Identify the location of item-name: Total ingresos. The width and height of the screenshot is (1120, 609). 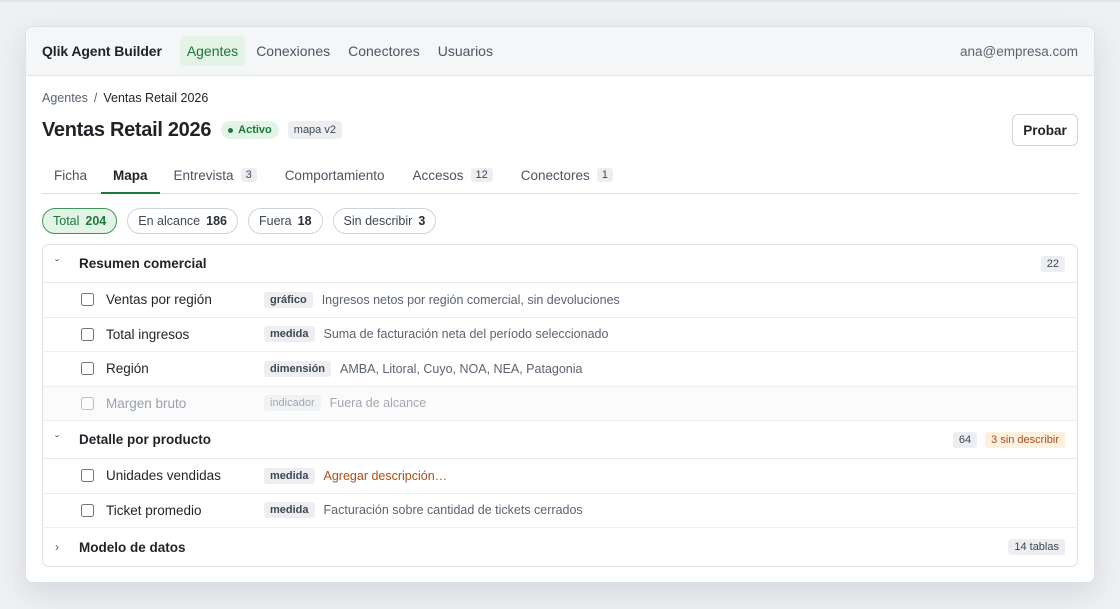
(148, 334).